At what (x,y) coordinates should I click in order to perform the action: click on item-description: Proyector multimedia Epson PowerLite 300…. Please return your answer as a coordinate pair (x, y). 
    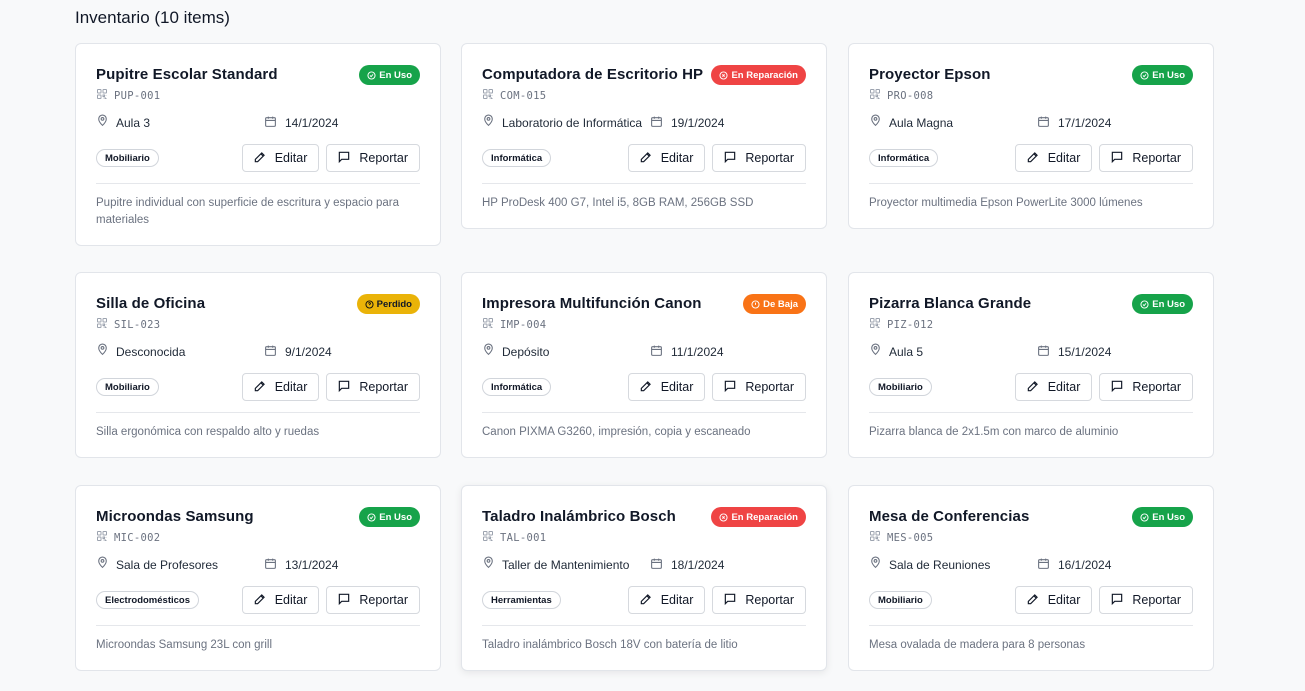
    Looking at the image, I should click on (1006, 203).